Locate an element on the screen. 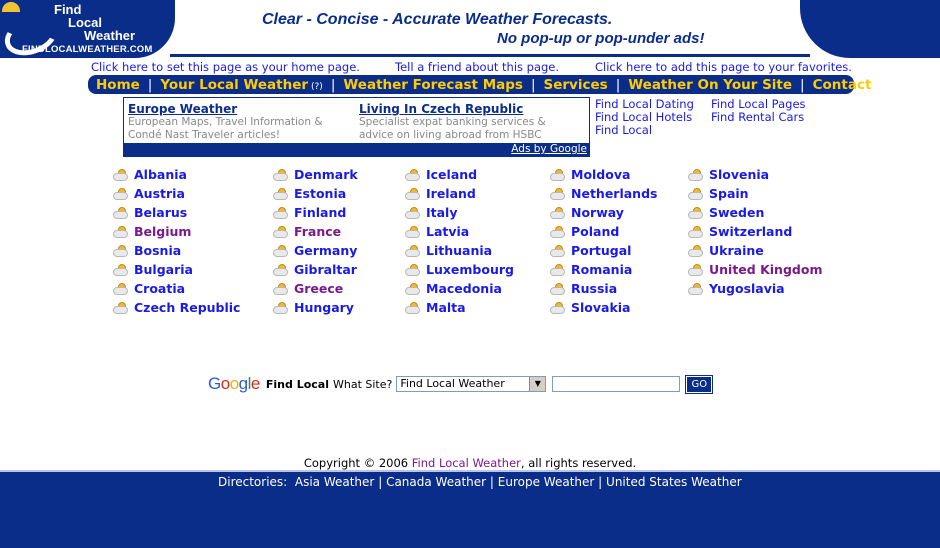 This screenshot has height=548, width=940. country-link-luxembourg: Luxembourg is located at coordinates (459, 269).